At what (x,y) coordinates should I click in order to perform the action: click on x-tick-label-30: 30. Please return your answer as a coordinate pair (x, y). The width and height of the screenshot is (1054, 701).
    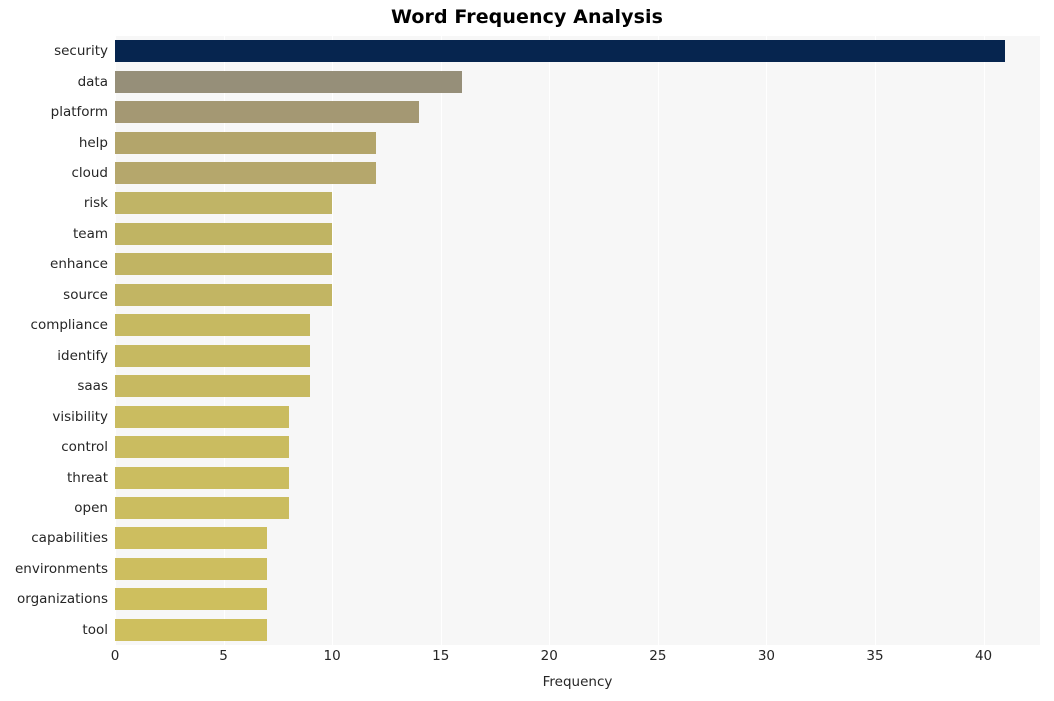
    Looking at the image, I should click on (766, 656).